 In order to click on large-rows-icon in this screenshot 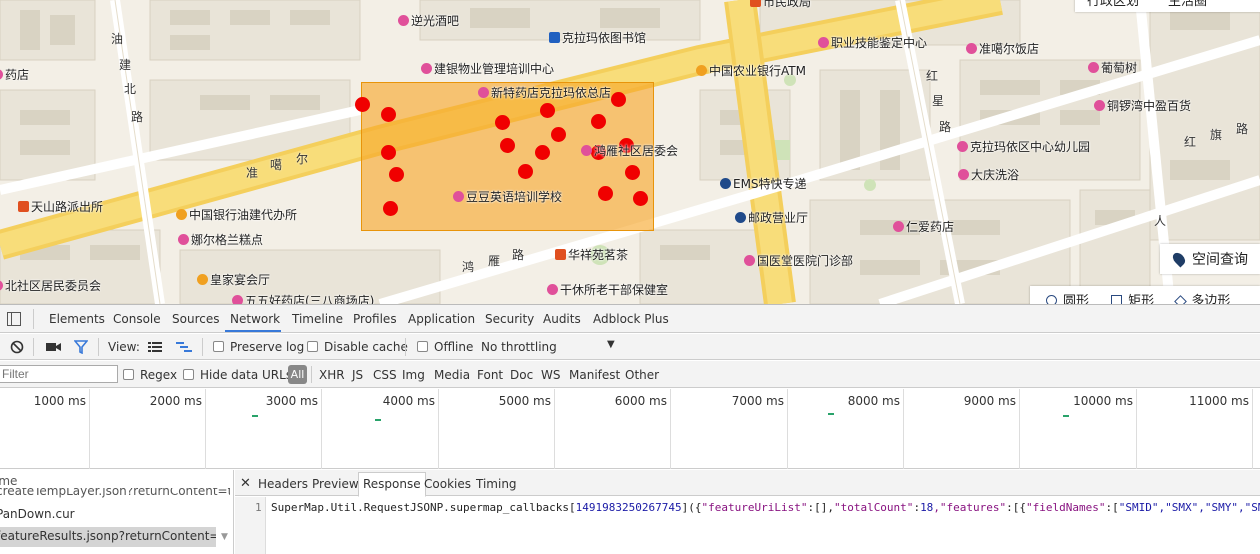, I will do `click(155, 347)`.